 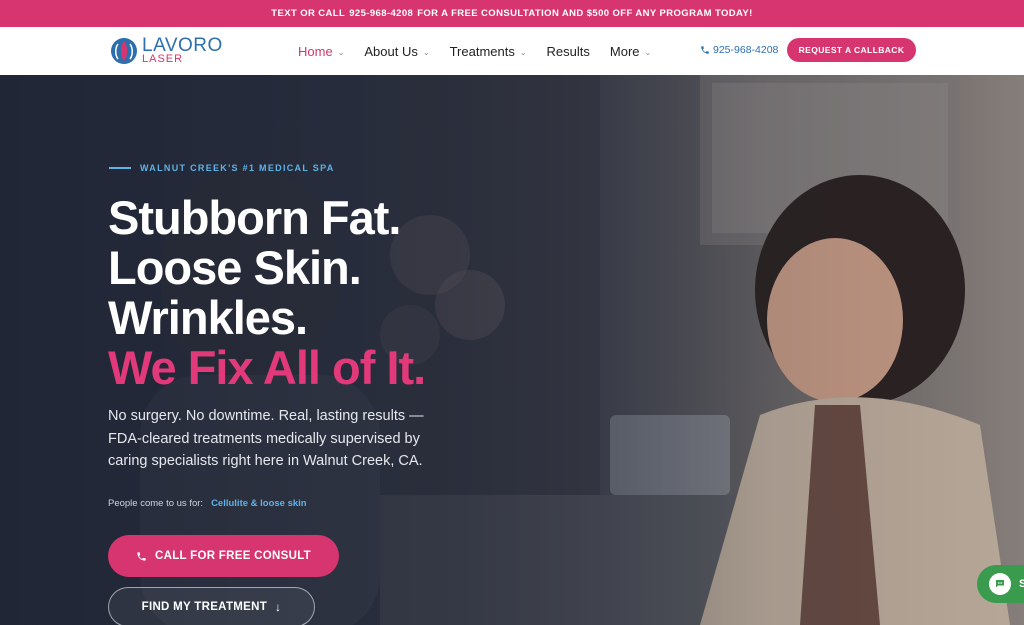 What do you see at coordinates (308, 13) in the screenshot?
I see `announcement-prefix: TEXT OR CALL` at bounding box center [308, 13].